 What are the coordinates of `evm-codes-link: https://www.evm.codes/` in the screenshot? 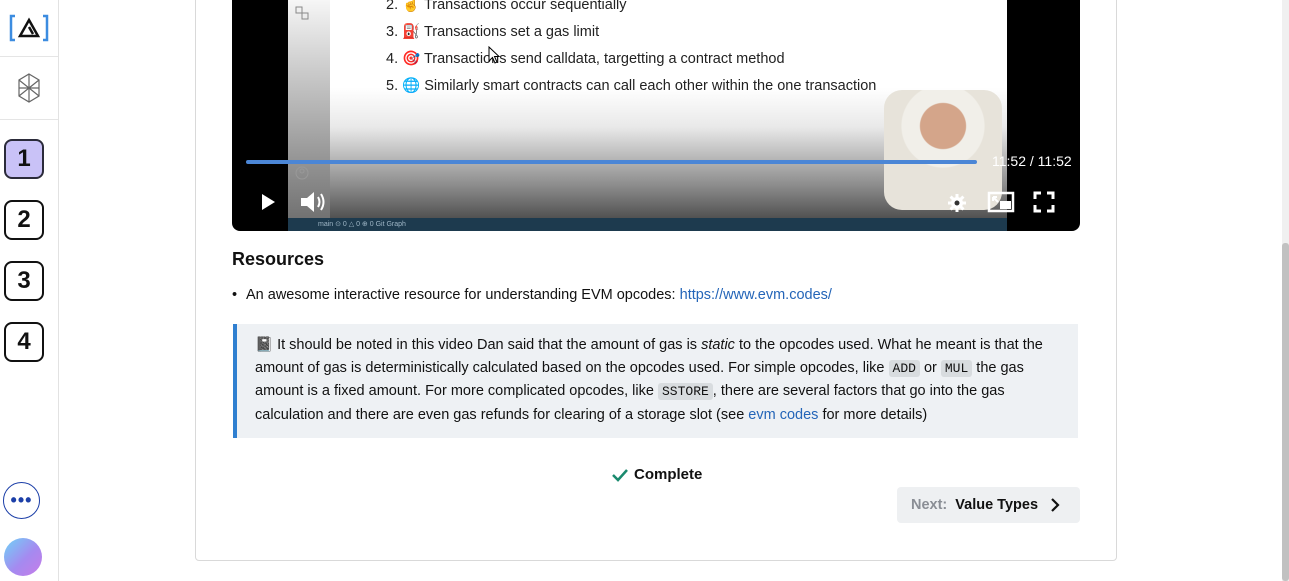 It's located at (756, 295).